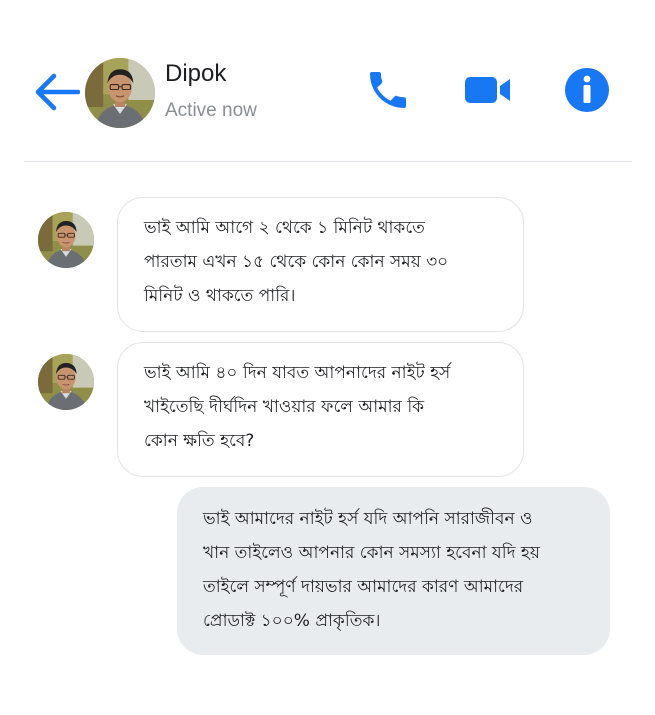 This screenshot has height=715, width=655. I want to click on info-button, so click(587, 90).